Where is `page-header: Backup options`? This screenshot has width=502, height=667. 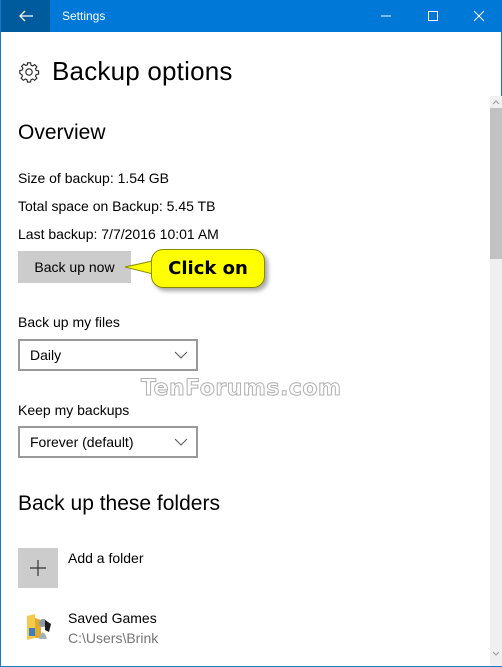
page-header: Backup options is located at coordinates (125, 71).